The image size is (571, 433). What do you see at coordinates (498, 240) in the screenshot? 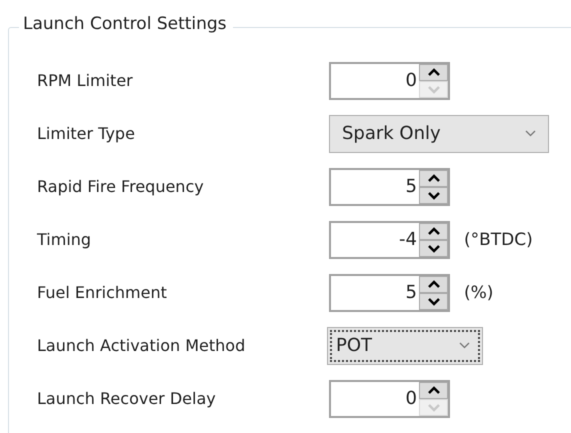
I see `unit-label: (°BTDC)` at bounding box center [498, 240].